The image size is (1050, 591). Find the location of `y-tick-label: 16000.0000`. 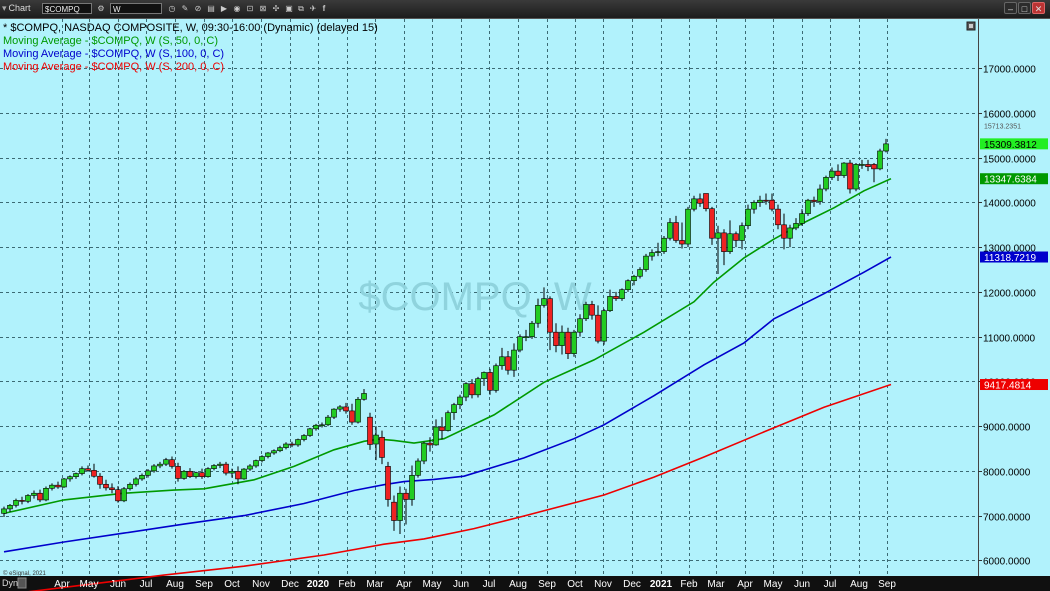

y-tick-label: 16000.0000 is located at coordinates (1009, 115).